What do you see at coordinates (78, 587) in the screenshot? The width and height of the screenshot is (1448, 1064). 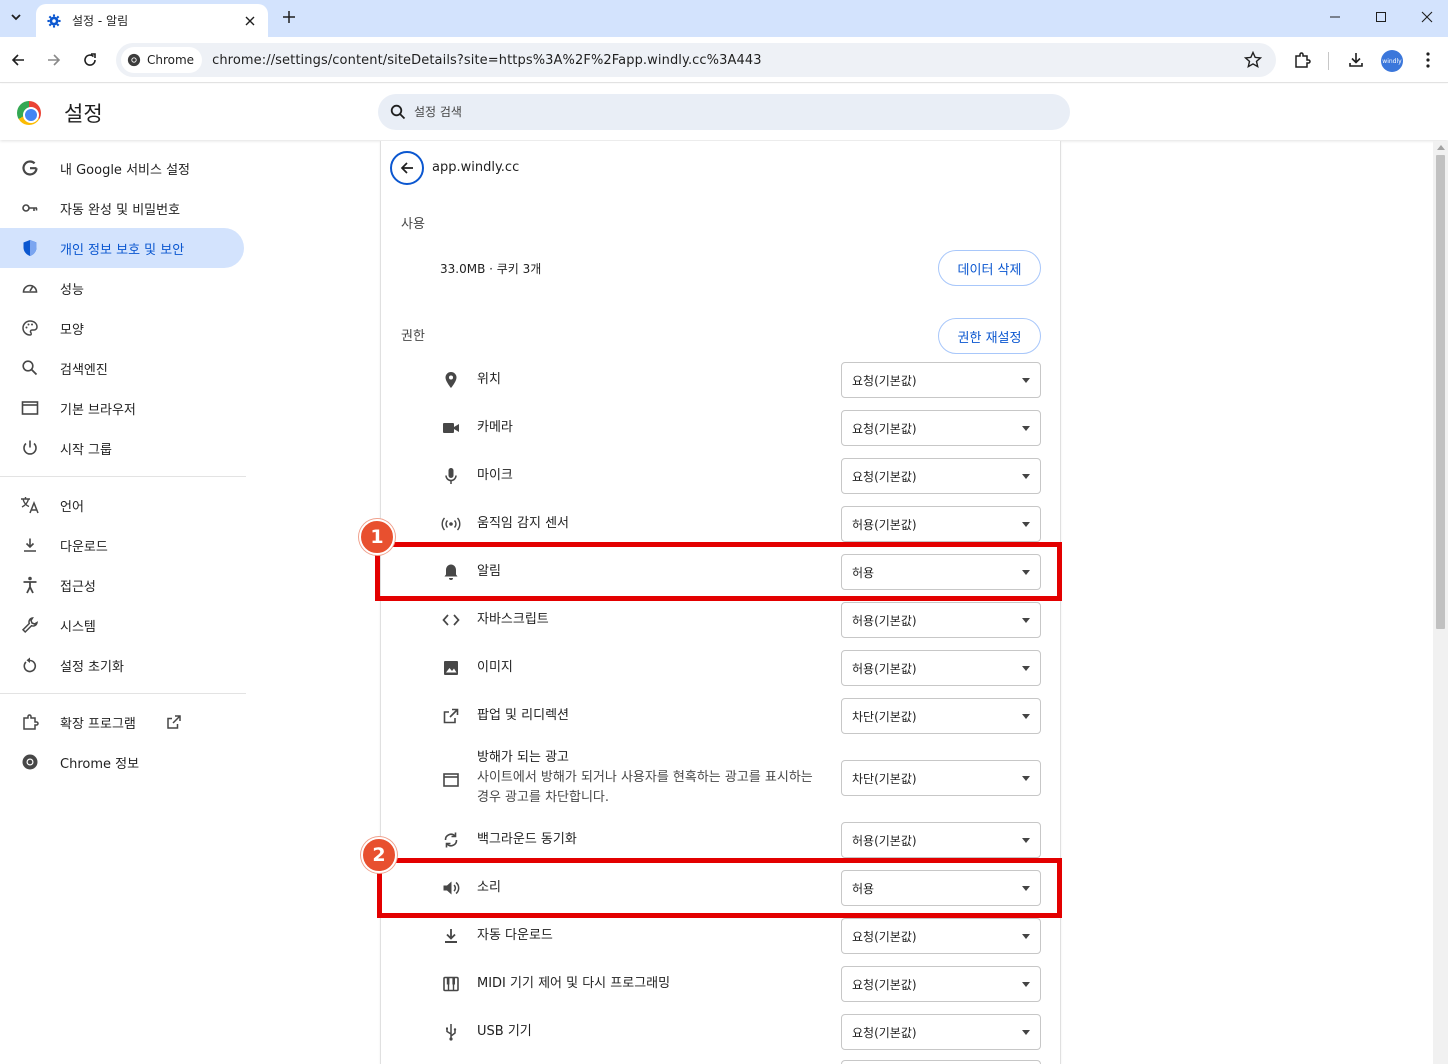 I see `sidebar-item-label: 접근성` at bounding box center [78, 587].